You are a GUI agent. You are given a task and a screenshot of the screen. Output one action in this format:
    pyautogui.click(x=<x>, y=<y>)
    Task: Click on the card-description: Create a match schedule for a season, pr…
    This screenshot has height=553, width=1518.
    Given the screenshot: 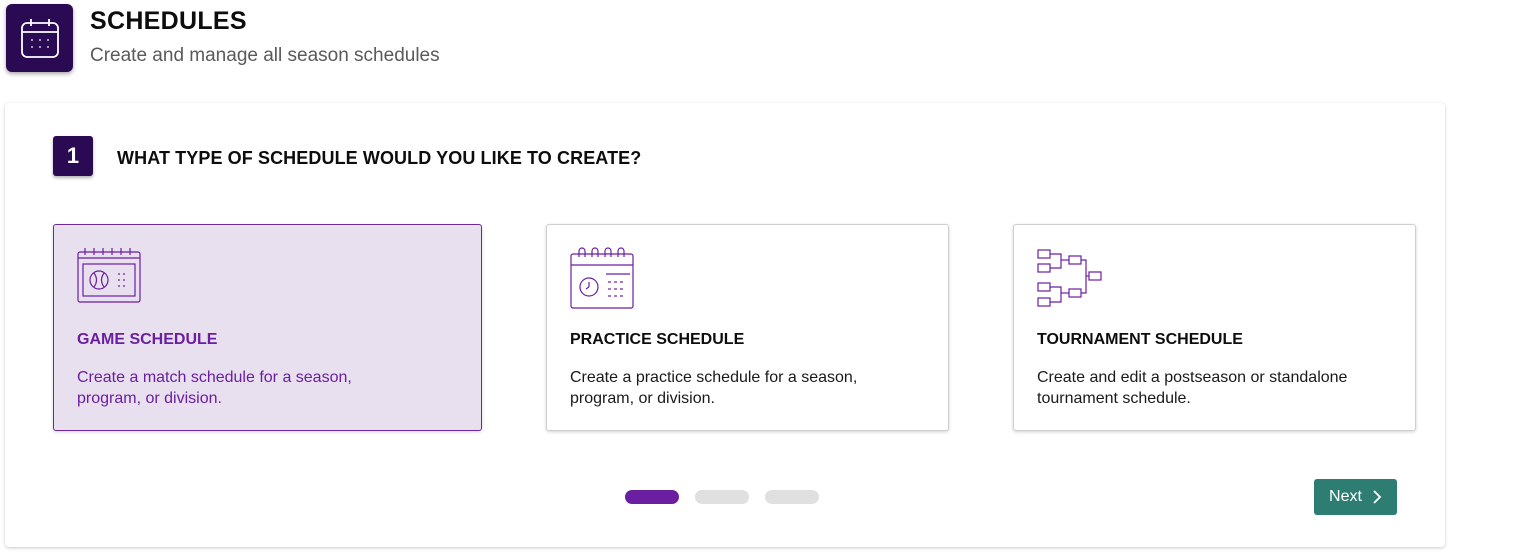 What is the action you would take?
    pyautogui.click(x=214, y=388)
    